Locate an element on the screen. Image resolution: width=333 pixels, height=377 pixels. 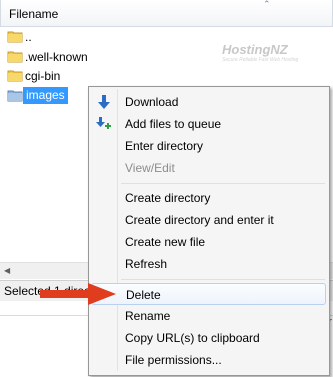
list-item-name: .well-known is located at coordinates (56, 57).